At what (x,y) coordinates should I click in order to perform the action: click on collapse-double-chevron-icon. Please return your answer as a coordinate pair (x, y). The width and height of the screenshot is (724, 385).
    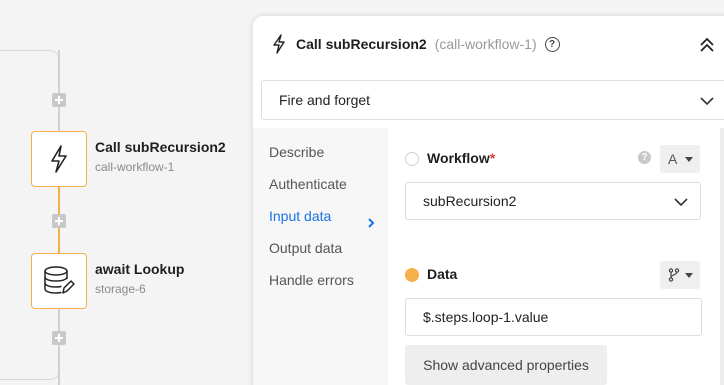
    Looking at the image, I should click on (707, 45).